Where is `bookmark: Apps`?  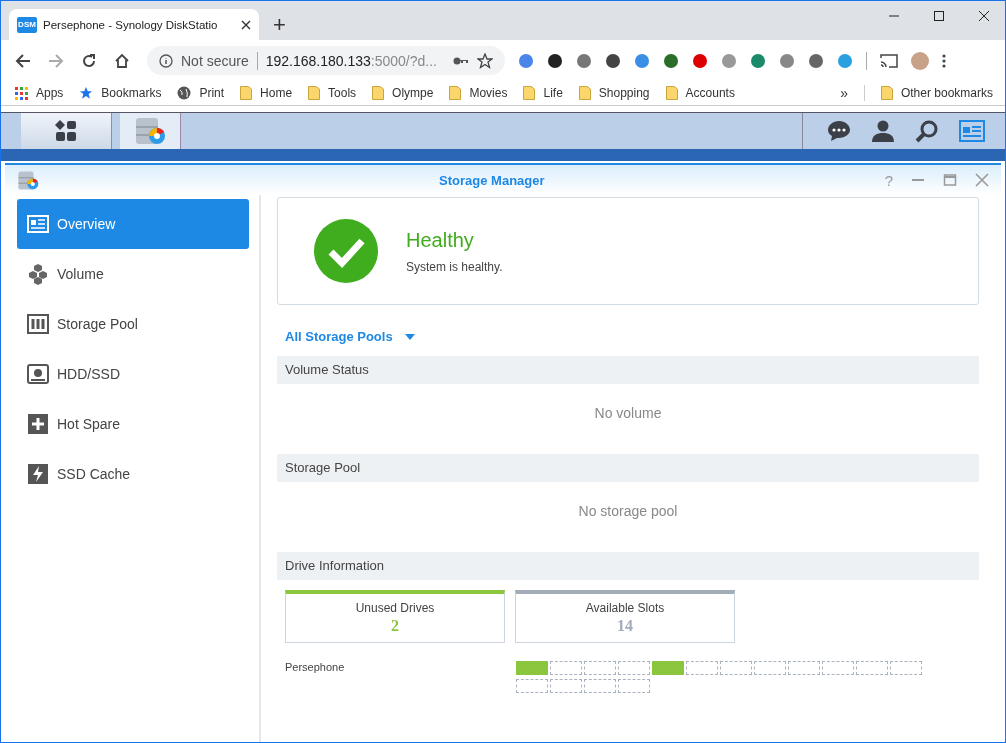 bookmark: Apps is located at coordinates (39, 93).